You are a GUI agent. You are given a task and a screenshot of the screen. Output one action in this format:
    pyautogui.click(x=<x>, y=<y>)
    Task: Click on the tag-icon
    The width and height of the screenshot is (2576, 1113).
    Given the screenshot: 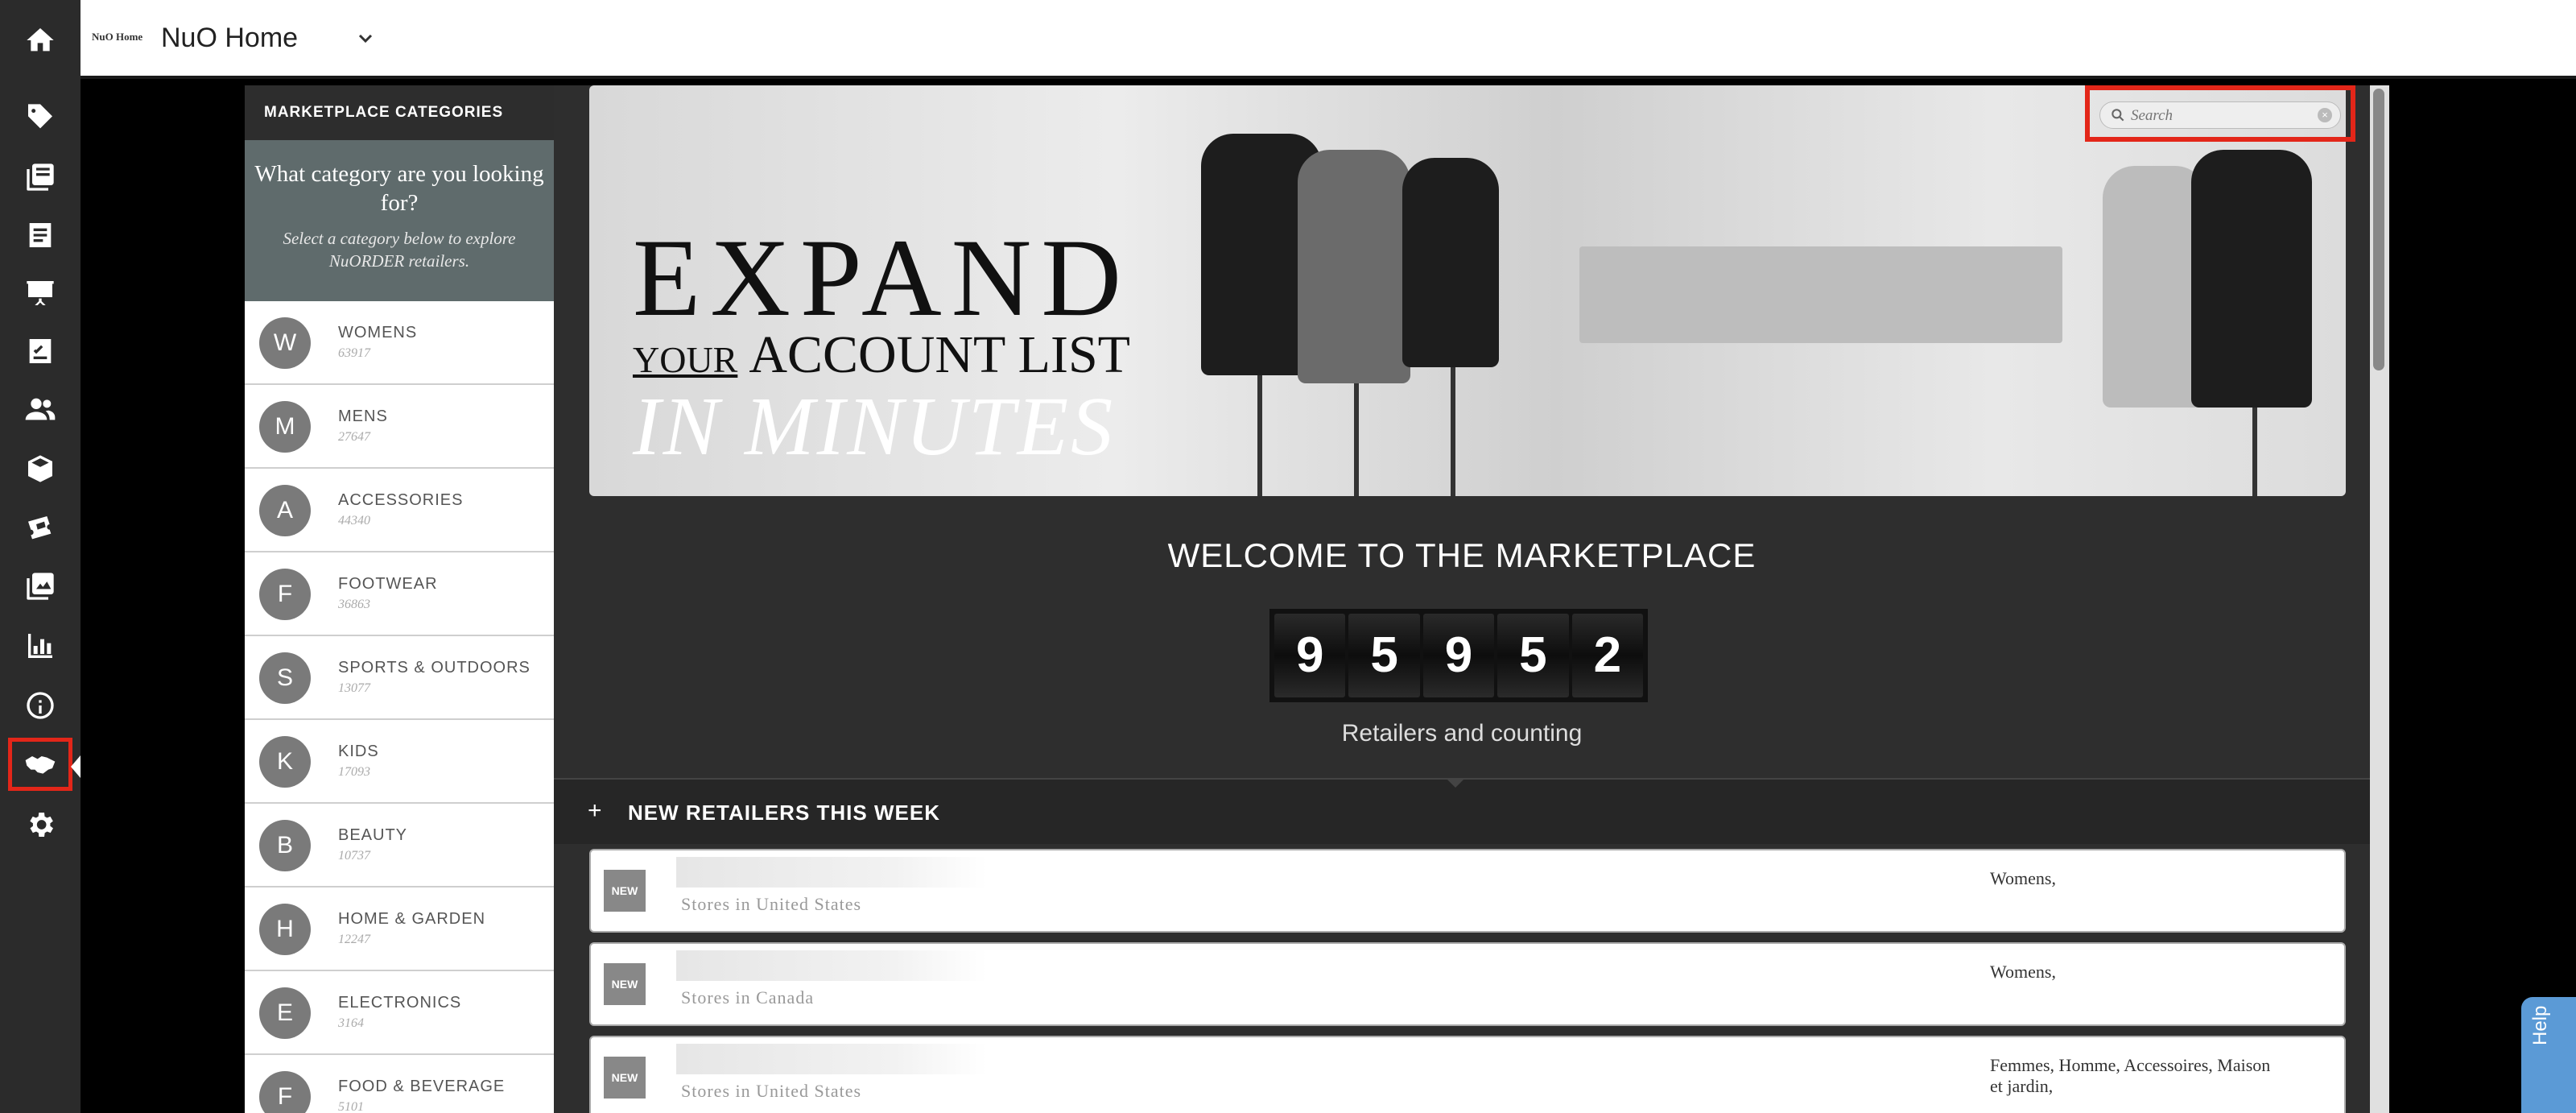 What is the action you would take?
    pyautogui.click(x=40, y=117)
    